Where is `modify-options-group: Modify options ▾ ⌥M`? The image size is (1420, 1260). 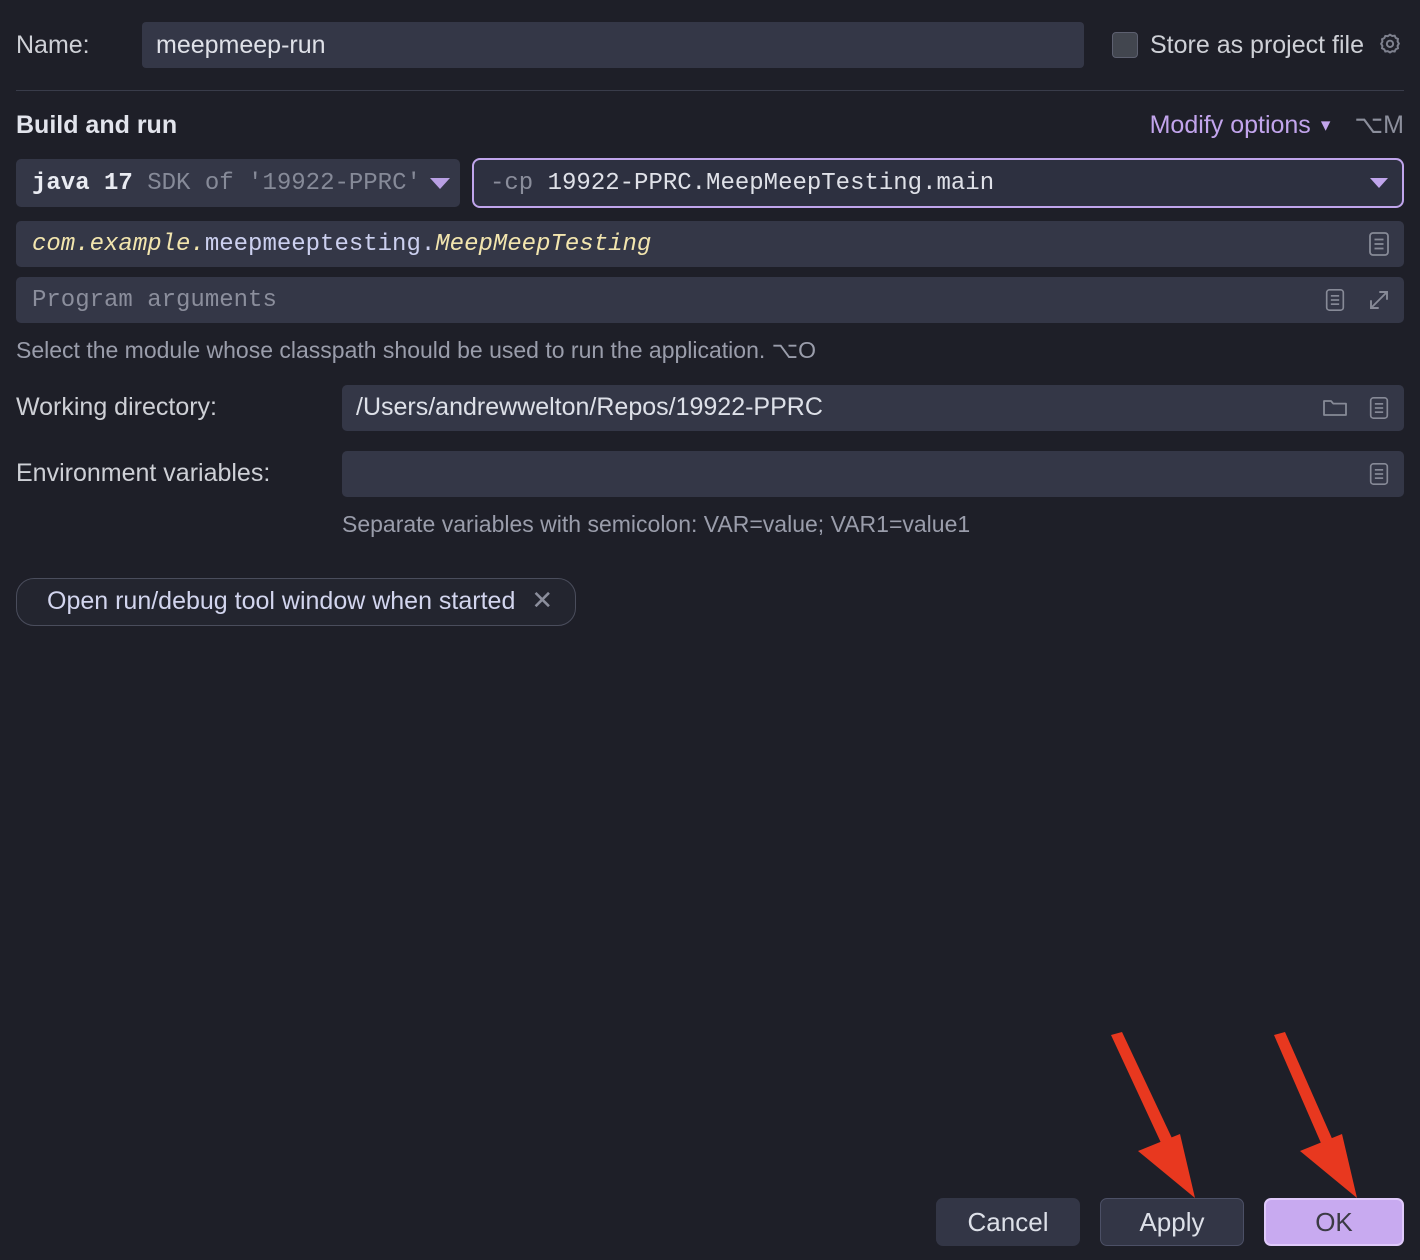
modify-options-group: Modify options ▾ ⌥M is located at coordinates (1277, 125).